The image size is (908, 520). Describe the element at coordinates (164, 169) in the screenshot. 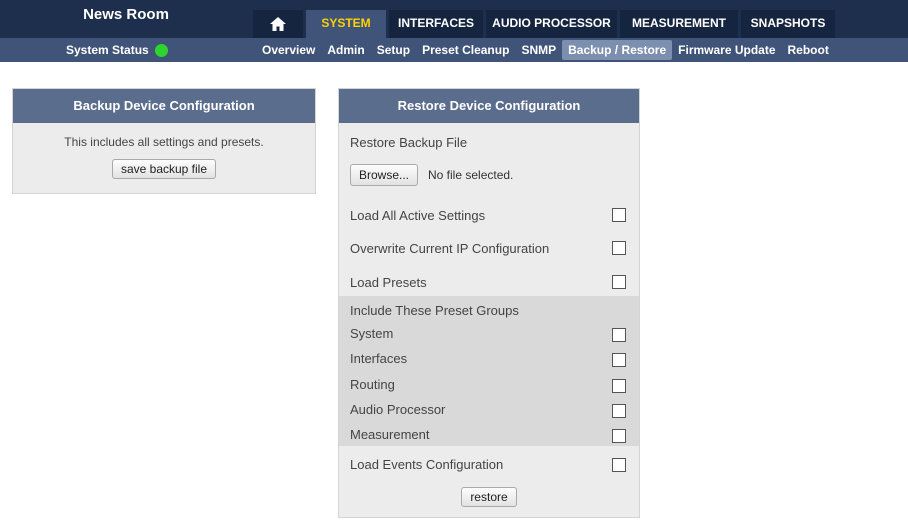

I see `save-backup-button: save backup file` at that location.